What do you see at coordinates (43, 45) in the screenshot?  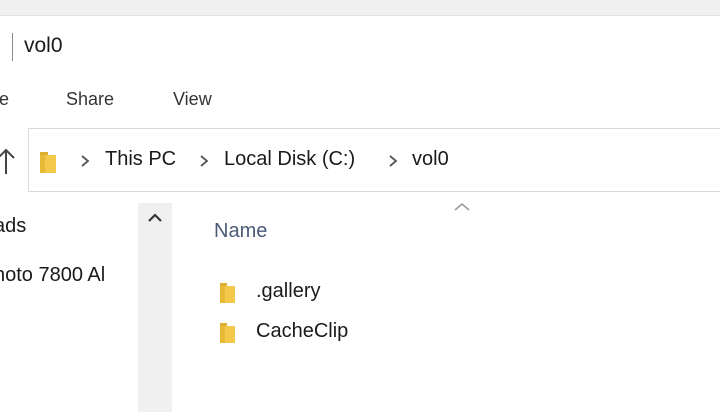 I see `window-title: vol0` at bounding box center [43, 45].